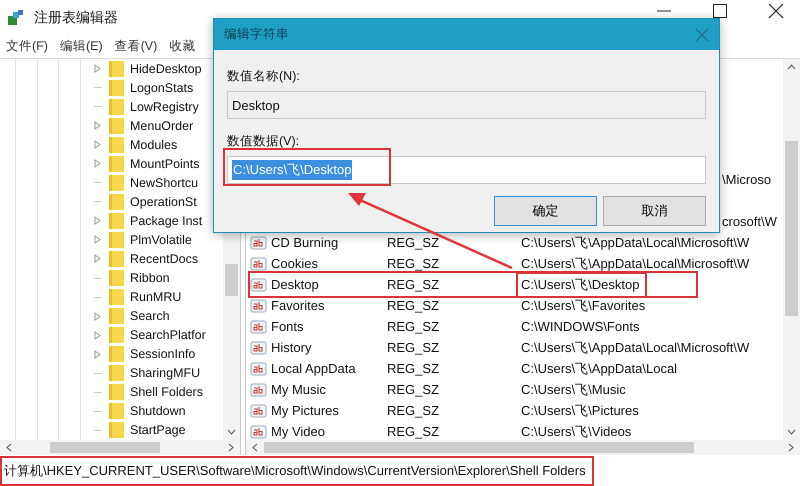 The image size is (800, 486). What do you see at coordinates (150, 316) in the screenshot?
I see `tree-item: Search` at bounding box center [150, 316].